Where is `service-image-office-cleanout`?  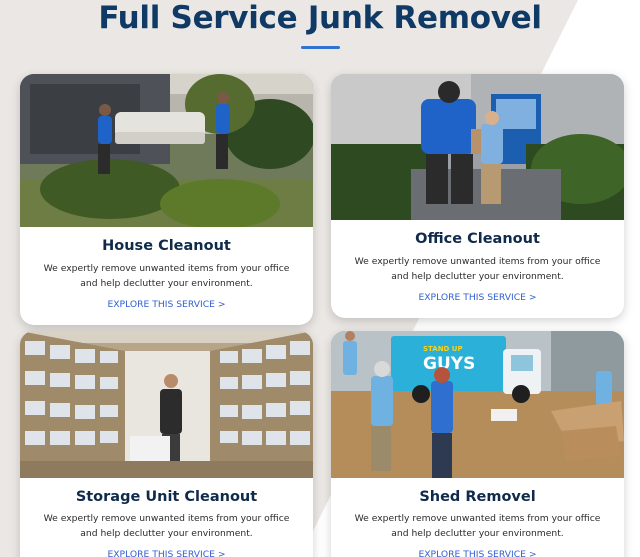 service-image-office-cleanout is located at coordinates (477, 147).